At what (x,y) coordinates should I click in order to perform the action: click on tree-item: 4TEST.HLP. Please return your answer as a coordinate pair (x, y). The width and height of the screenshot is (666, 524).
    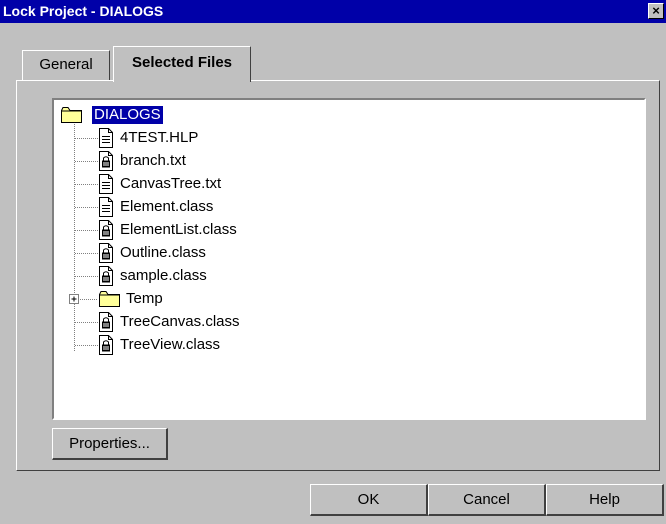
    Looking at the image, I should click on (159, 138).